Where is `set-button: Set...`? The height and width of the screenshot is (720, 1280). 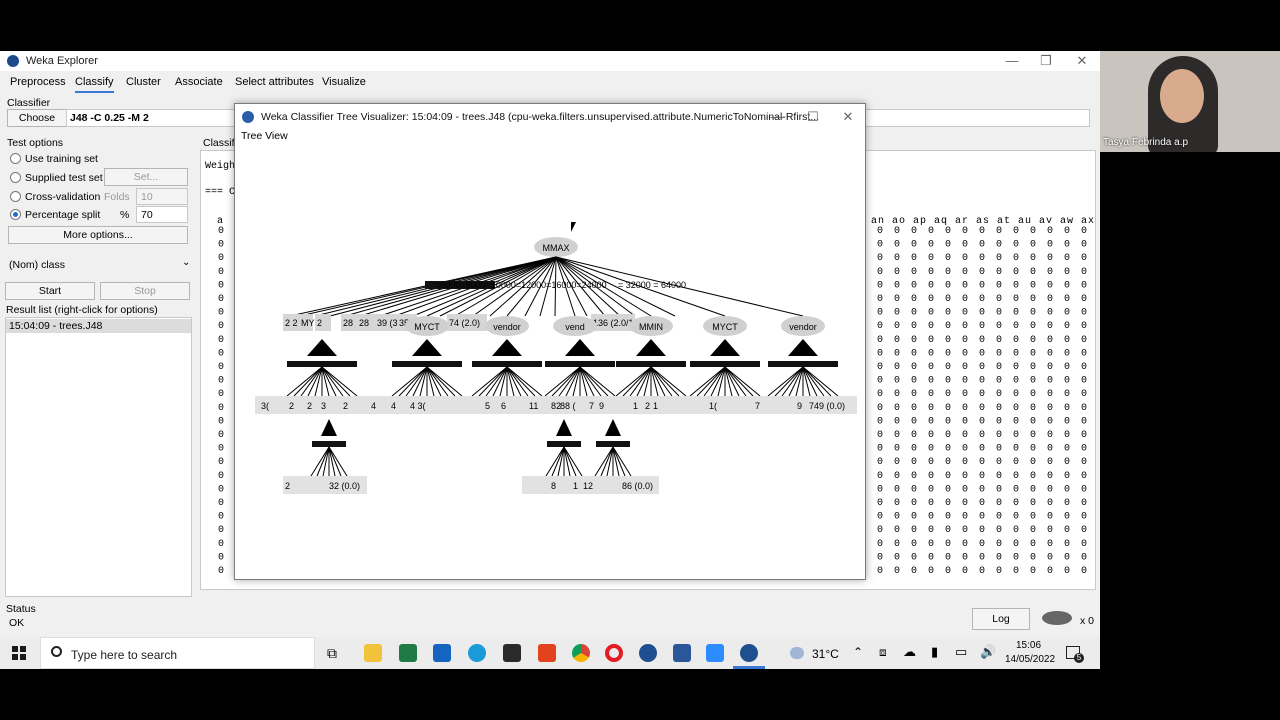
set-button: Set... is located at coordinates (146, 177).